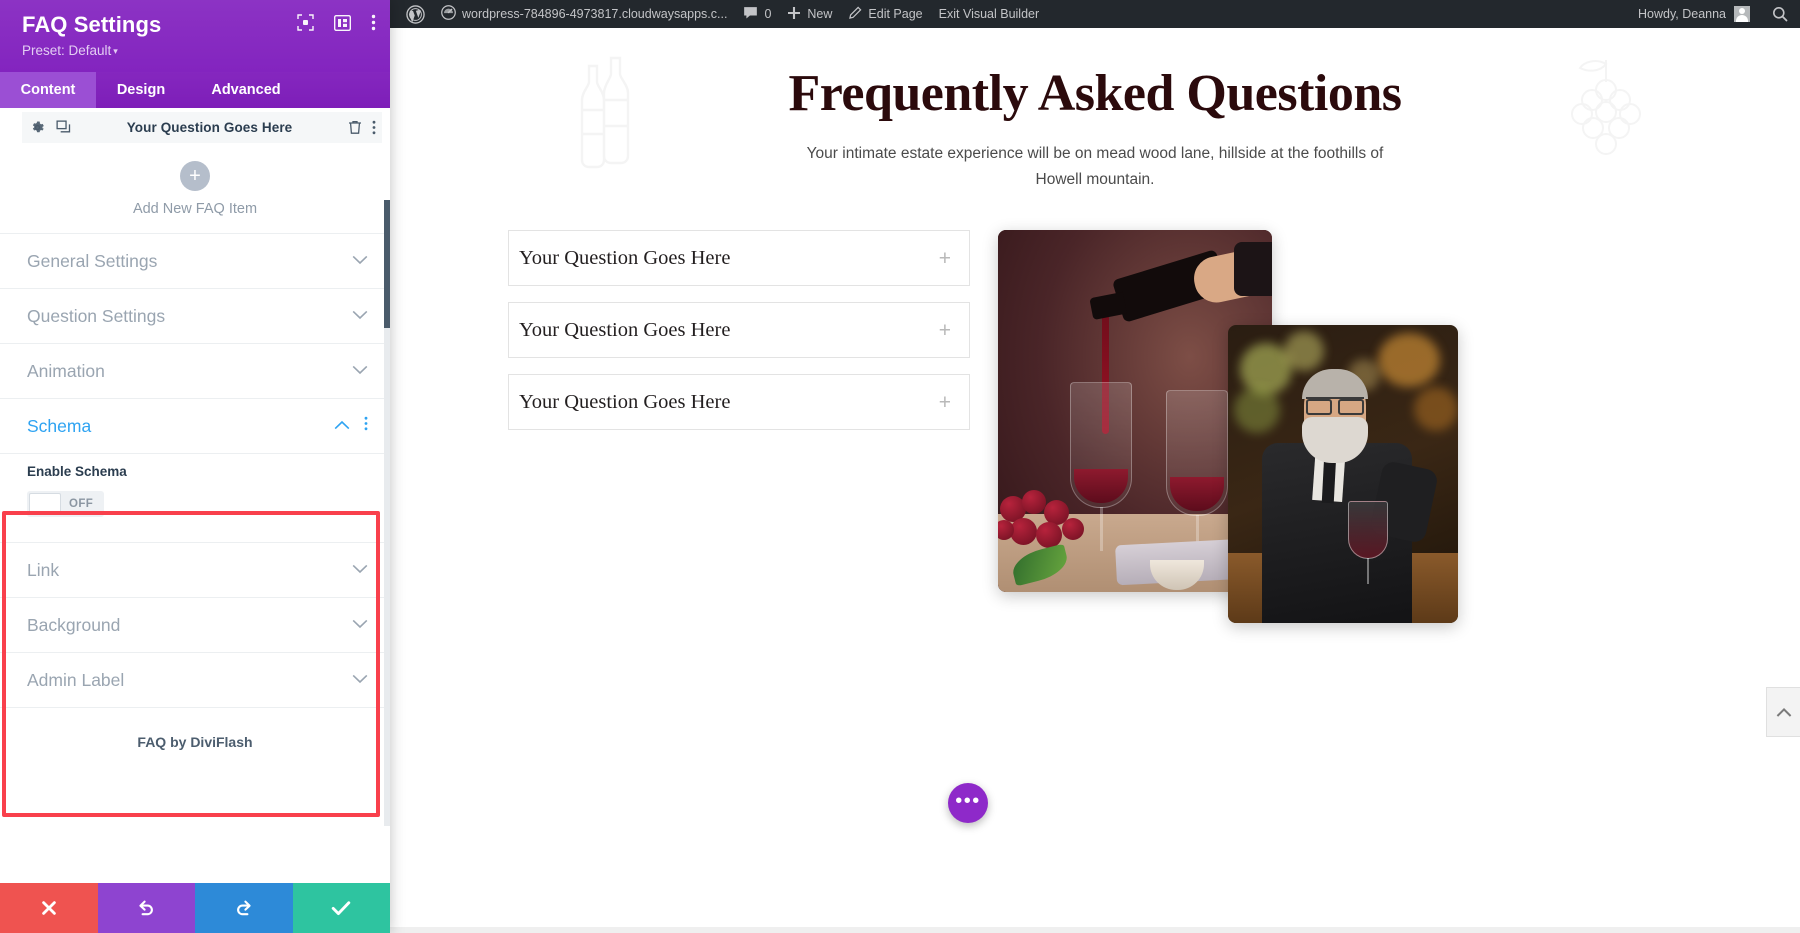 The height and width of the screenshot is (933, 1800). I want to click on toggle-knob, so click(45, 504).